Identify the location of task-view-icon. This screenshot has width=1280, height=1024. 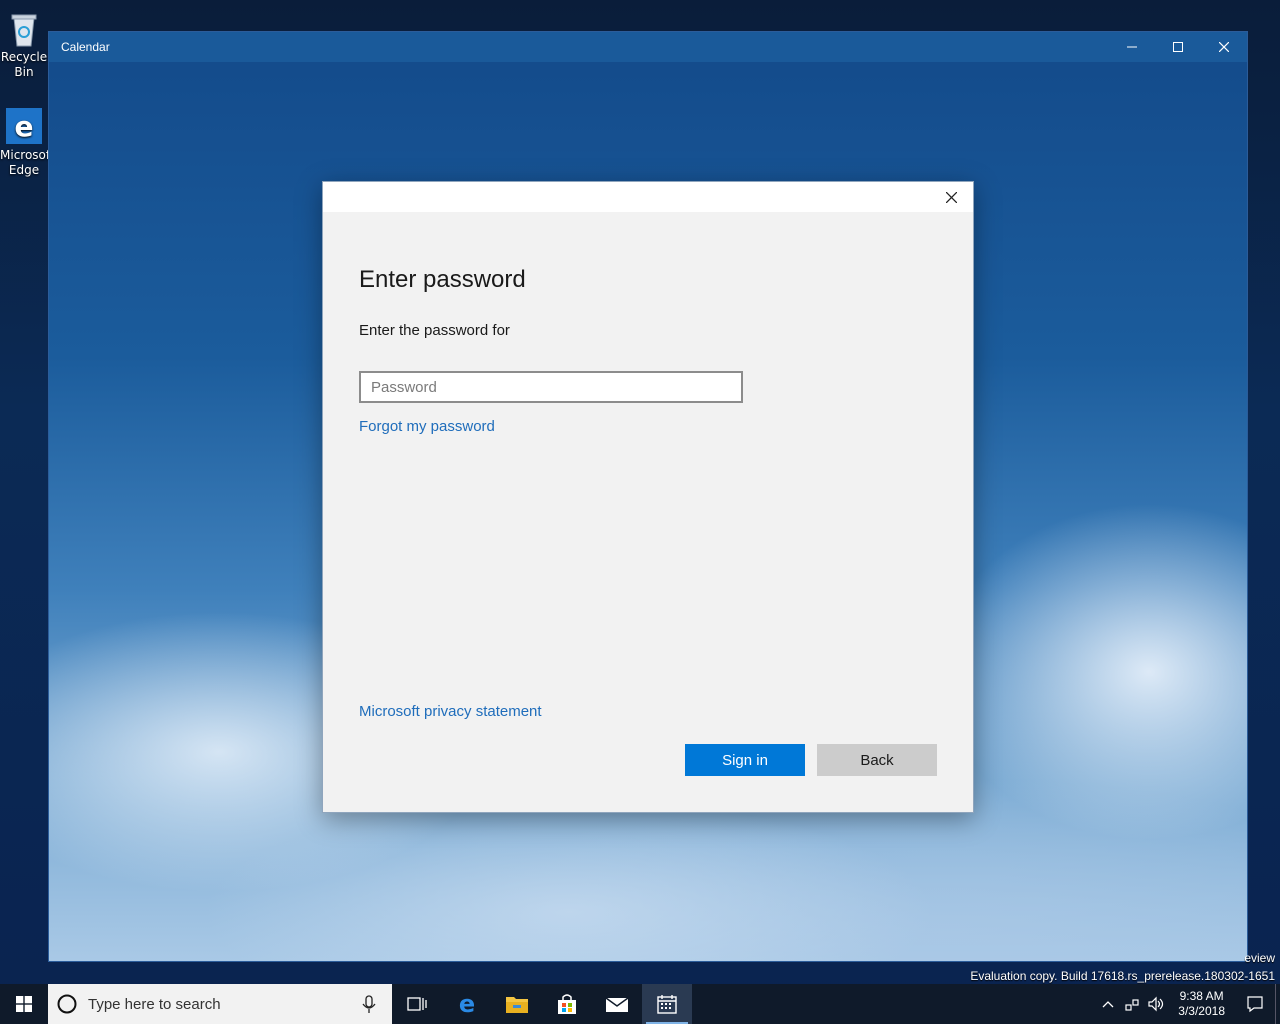
(417, 1004).